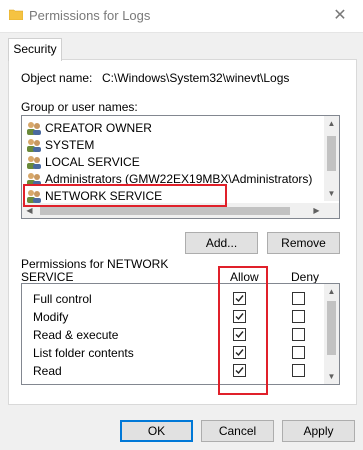  What do you see at coordinates (57, 78) in the screenshot?
I see `object-name-label: Object name:` at bounding box center [57, 78].